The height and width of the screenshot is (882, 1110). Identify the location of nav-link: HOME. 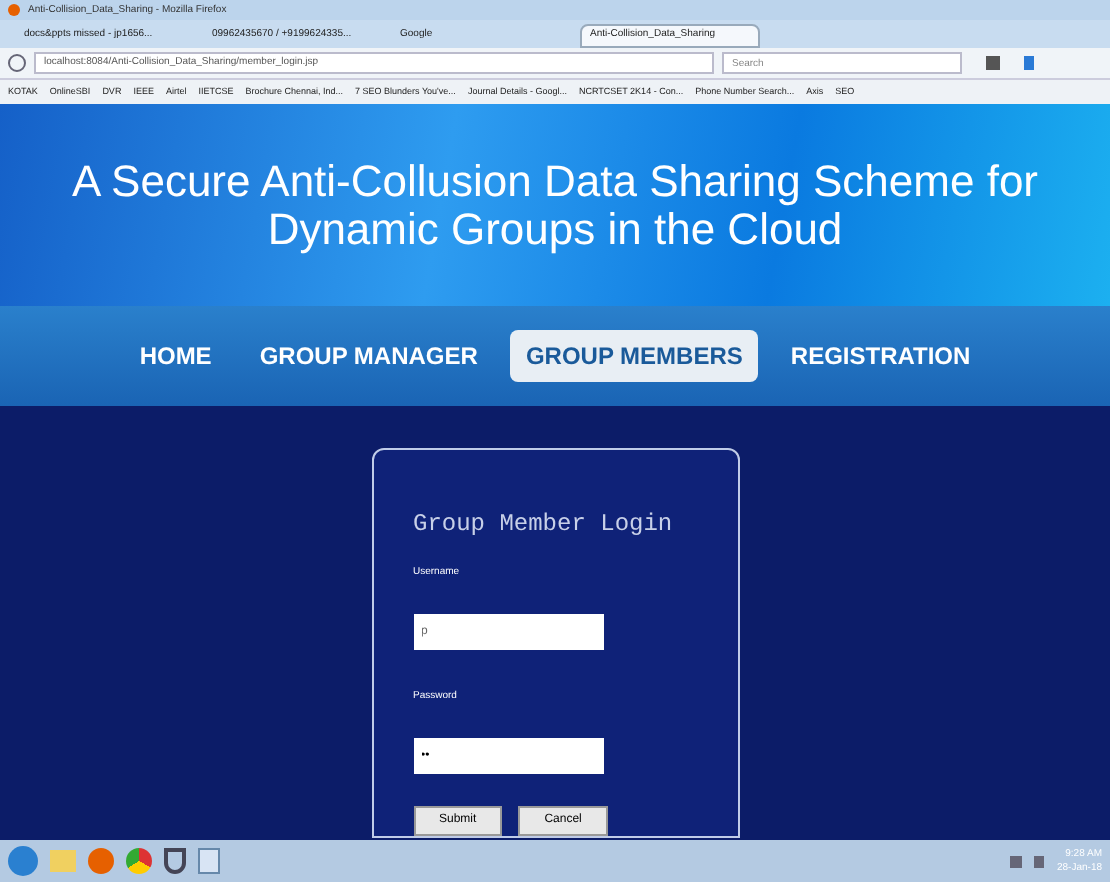
(175, 356).